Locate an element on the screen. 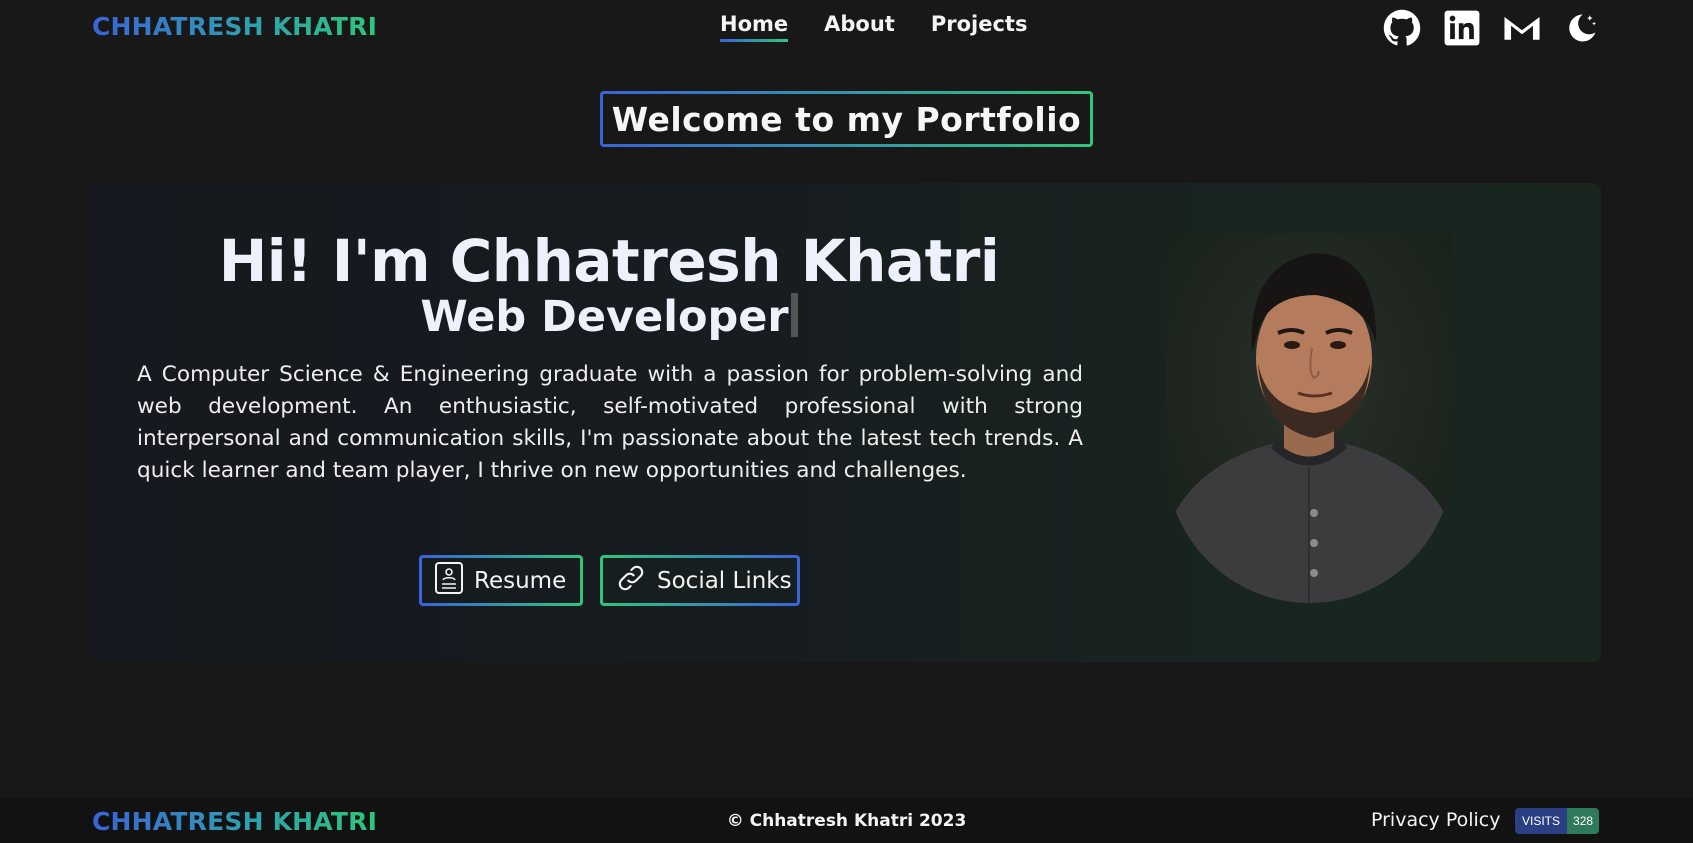 The image size is (1693, 843). resume-label: Resume is located at coordinates (520, 580).